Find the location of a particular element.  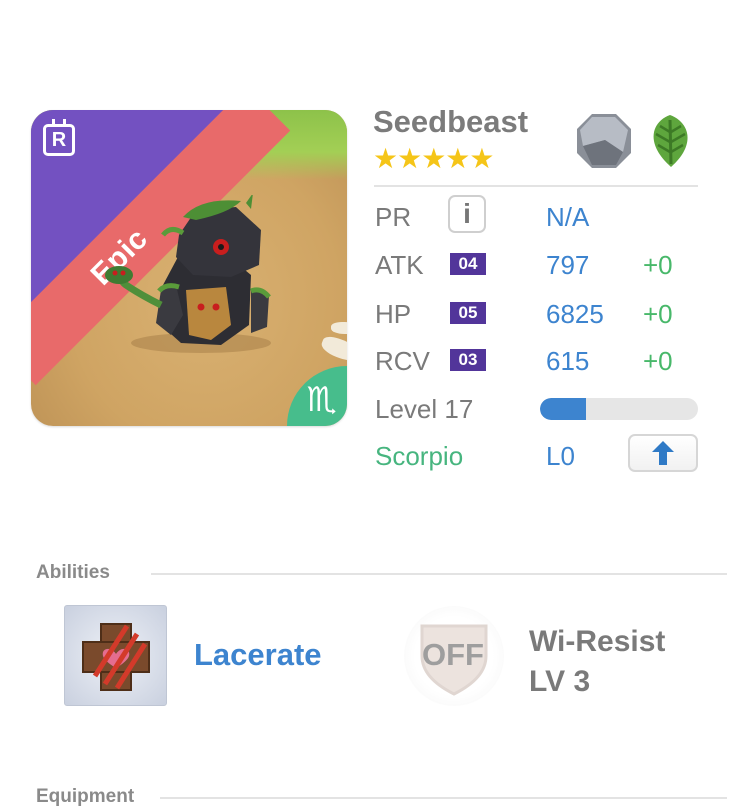

pr-value: N/A is located at coordinates (568, 217).